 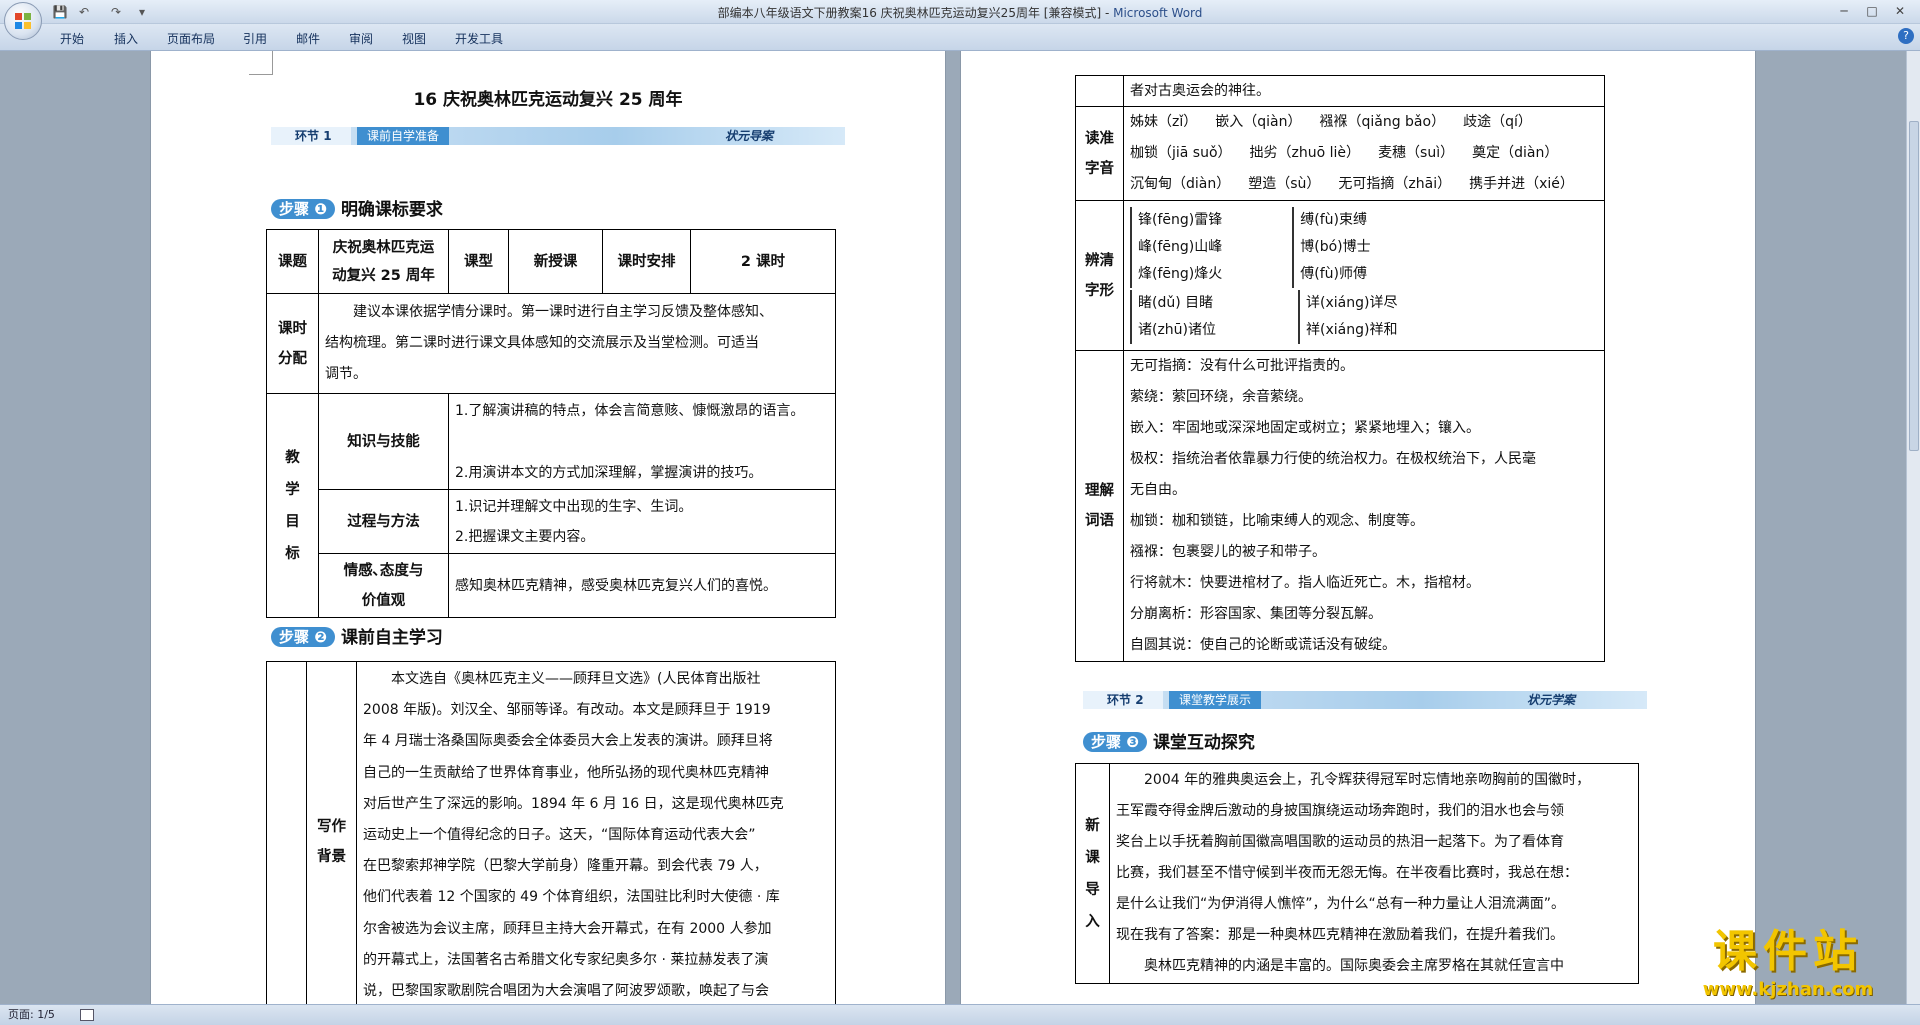 I want to click on tab-mailings: 邮件, so click(x=308, y=38).